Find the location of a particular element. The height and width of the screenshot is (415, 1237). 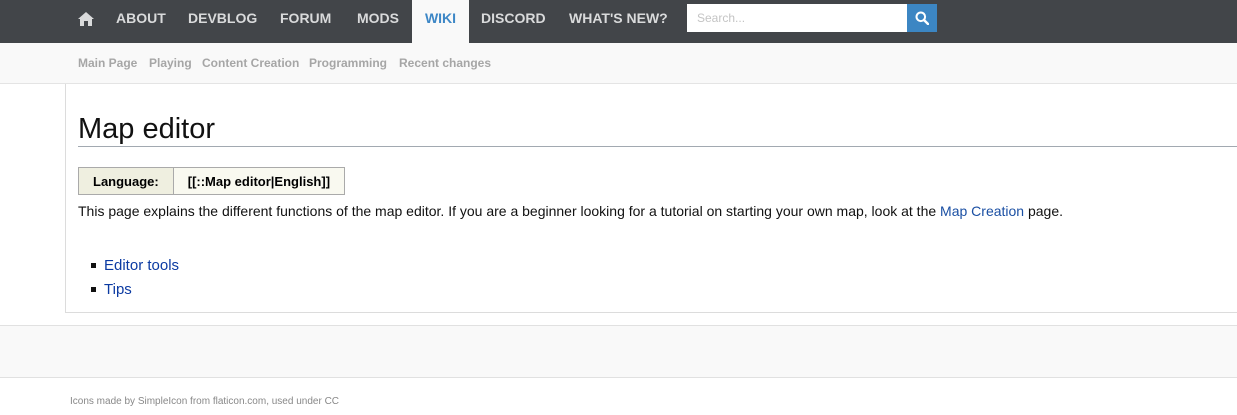

nav-wiki: WIKI is located at coordinates (440, 21).